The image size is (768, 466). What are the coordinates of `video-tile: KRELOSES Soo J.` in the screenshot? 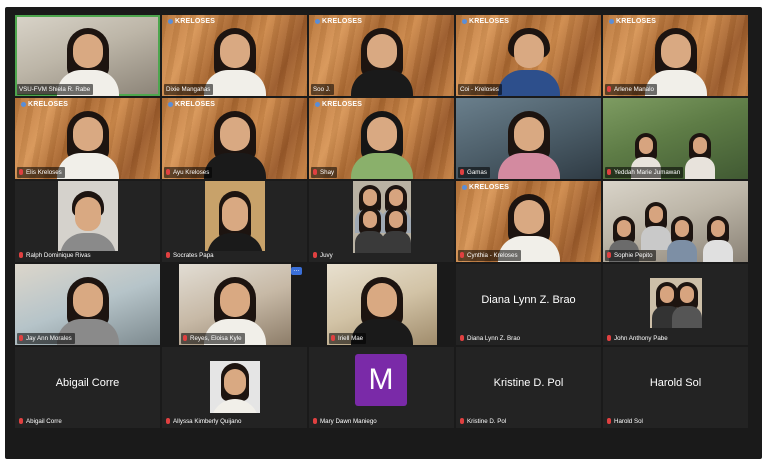 It's located at (381, 55).